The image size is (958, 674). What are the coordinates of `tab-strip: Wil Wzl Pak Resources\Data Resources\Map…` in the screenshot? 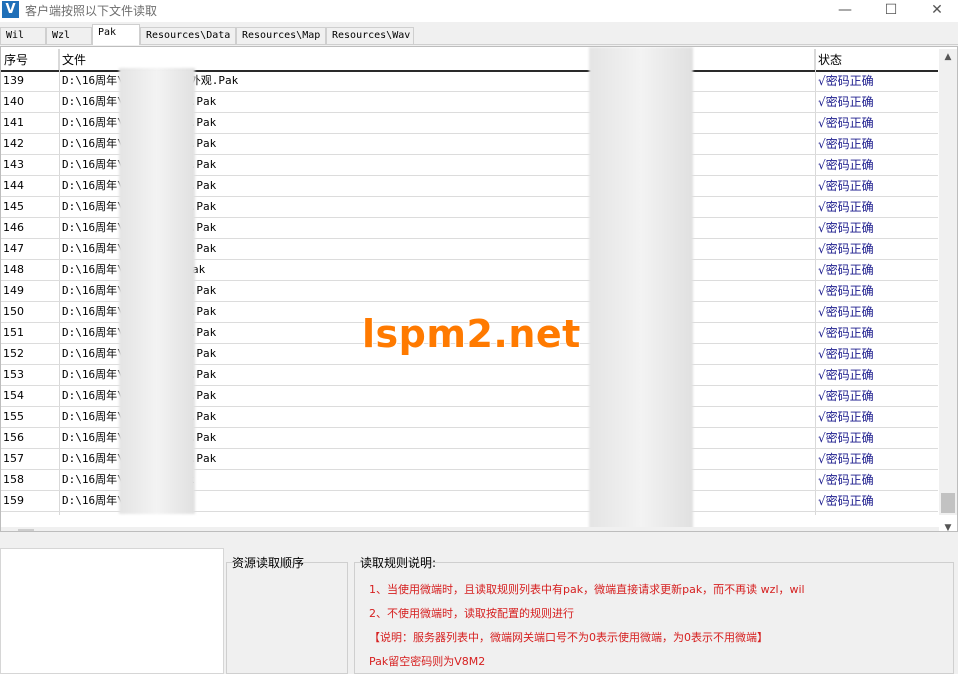 It's located at (479, 34).